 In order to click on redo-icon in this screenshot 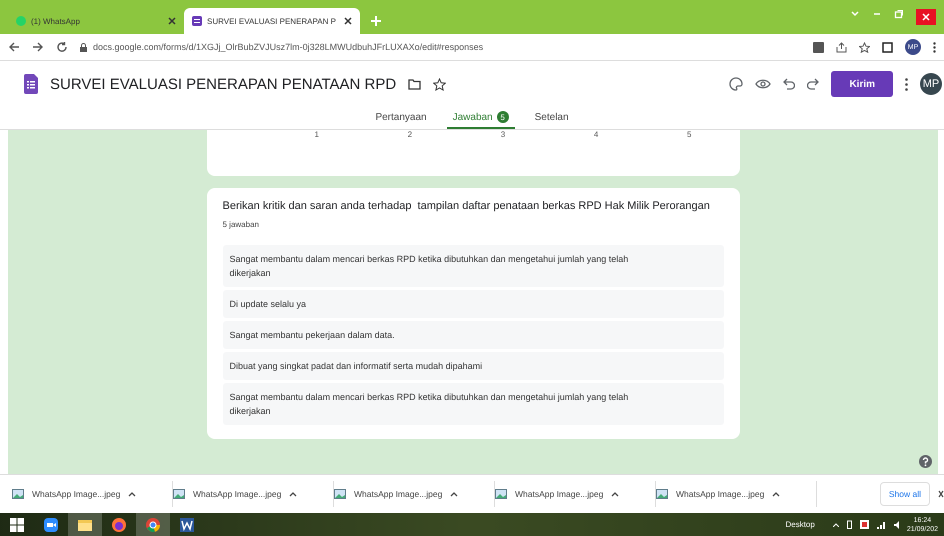, I will do `click(813, 84)`.